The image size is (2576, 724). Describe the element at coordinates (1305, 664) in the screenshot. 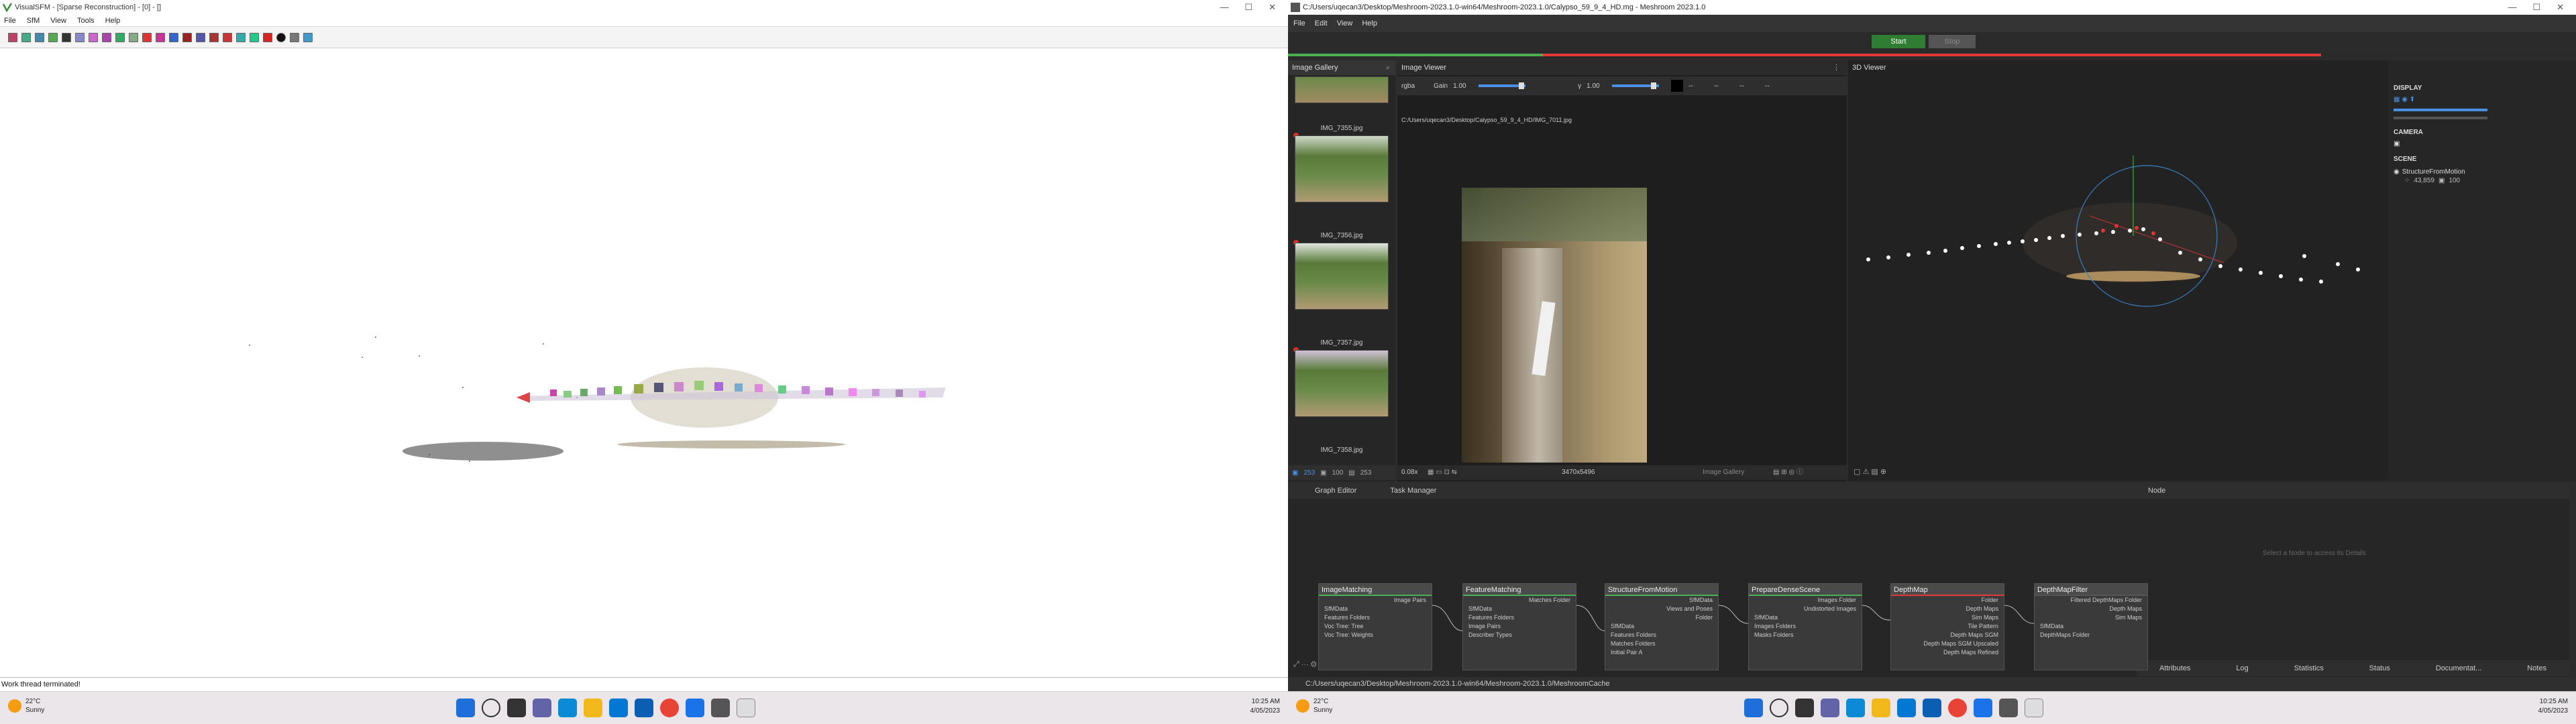

I see `graph-tools-icons: ⤢ ⋯ ⚙` at that location.